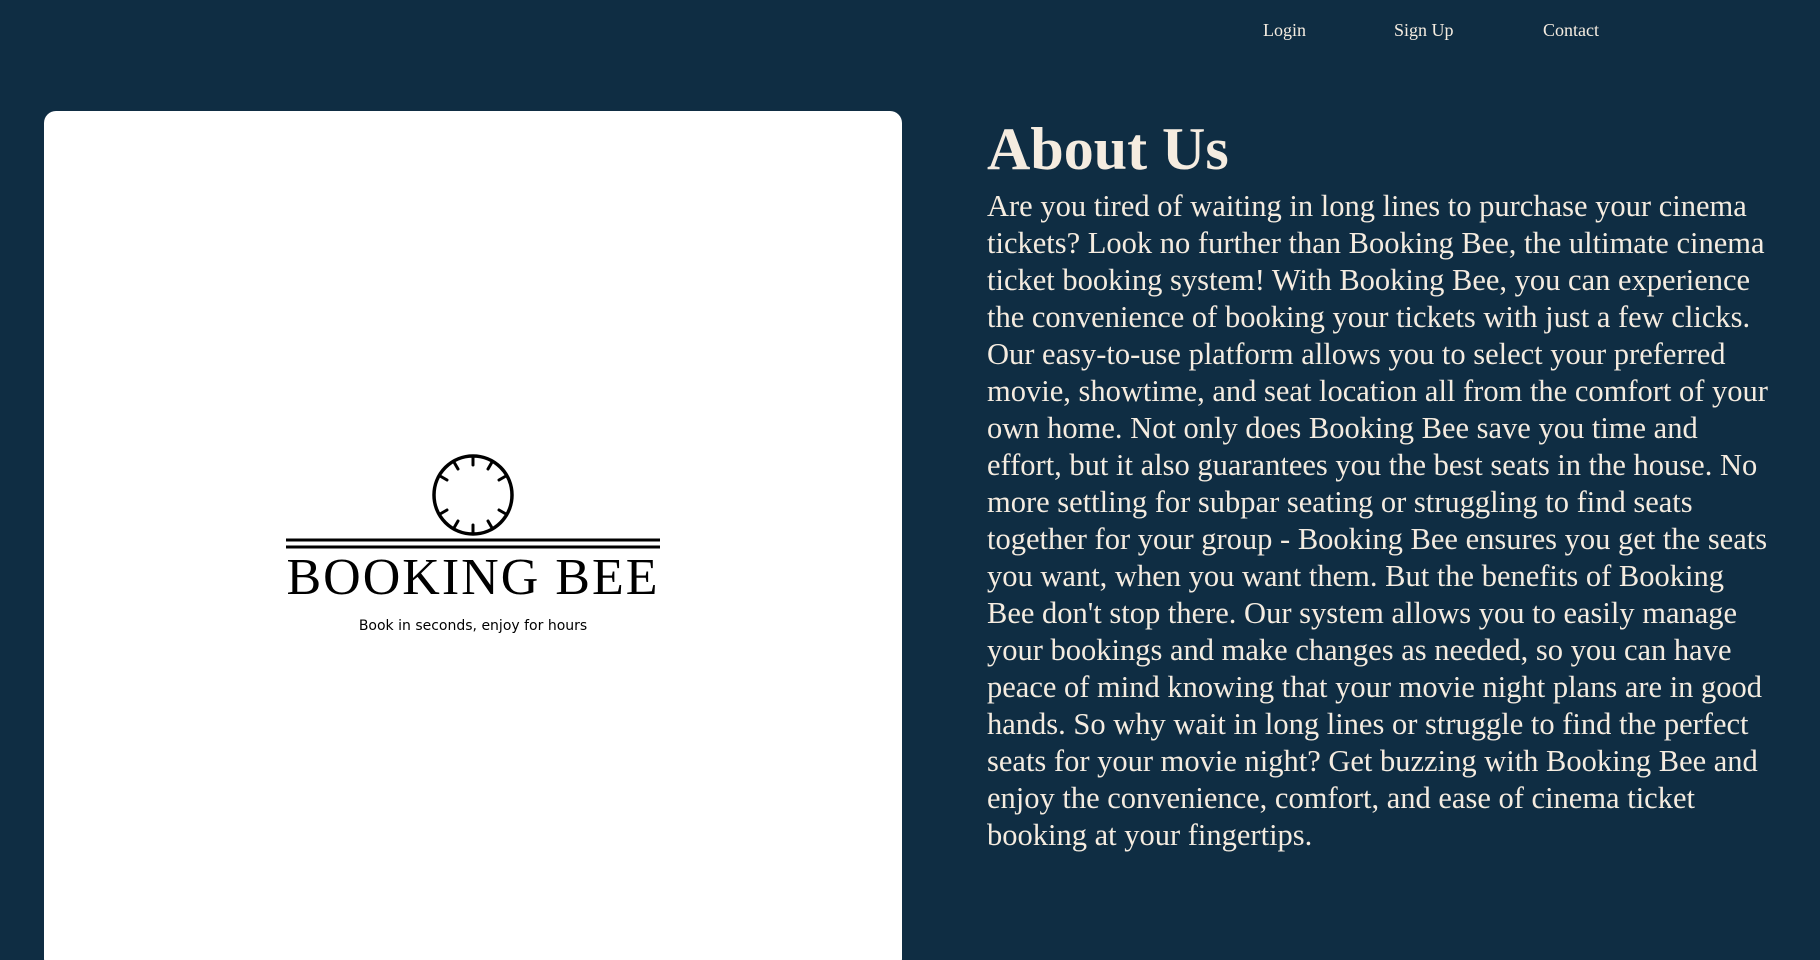 Image resolution: width=1820 pixels, height=960 pixels. What do you see at coordinates (1571, 30) in the screenshot?
I see `nav-contact-link: Contact` at bounding box center [1571, 30].